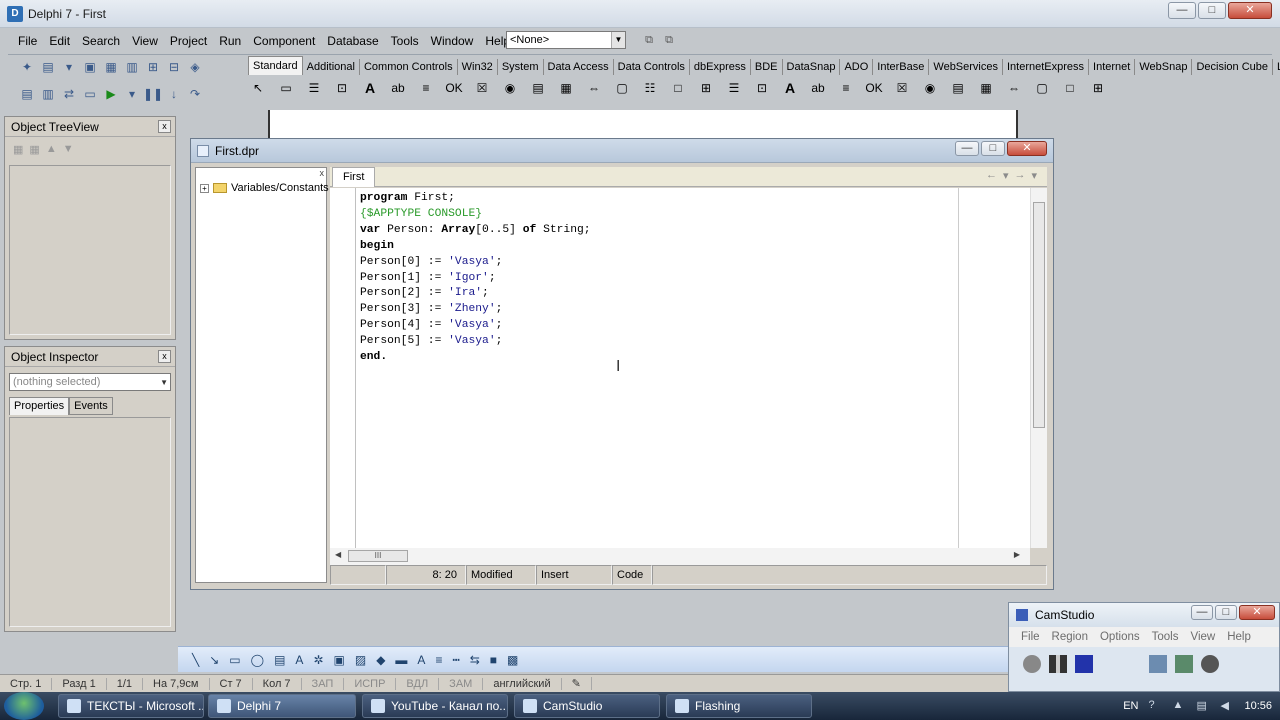 The image size is (1280, 720). Describe the element at coordinates (204, 188) in the screenshot. I see `expand-icon: +` at that location.